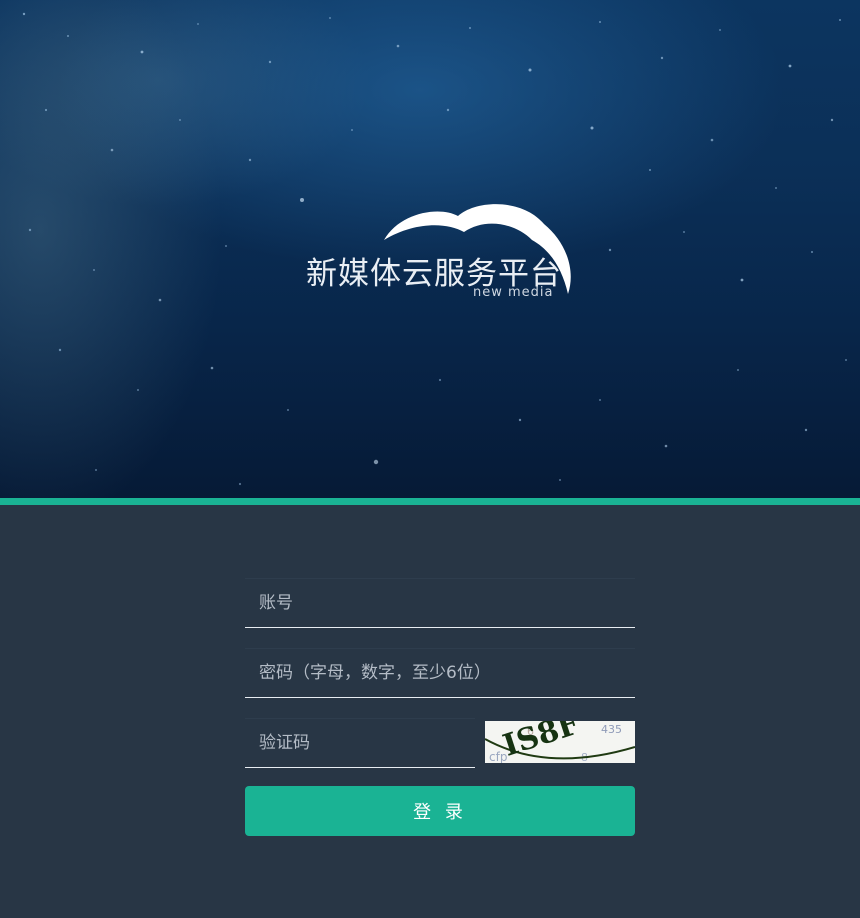 This screenshot has height=918, width=860. I want to click on captcha-graphic: cfp 435 6 8 IS8F, so click(560, 742).